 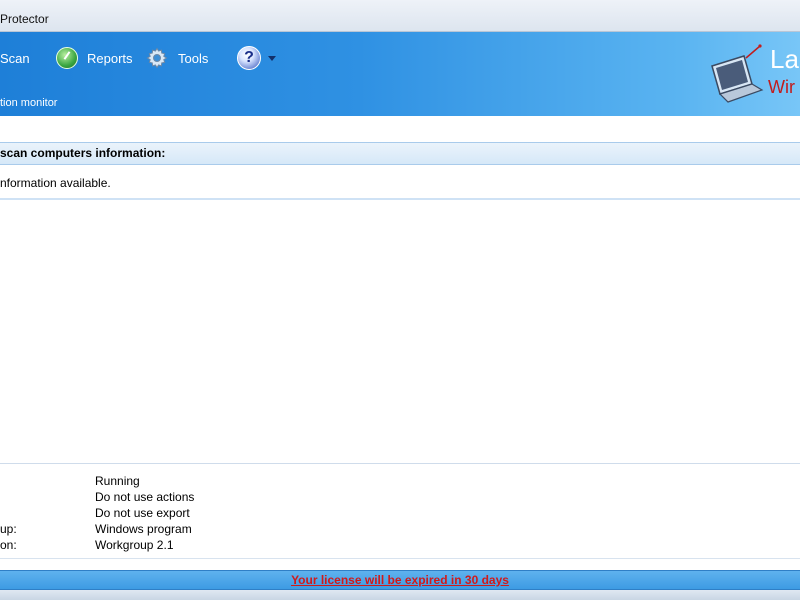 I want to click on logo-text-line1: La, so click(x=784, y=59).